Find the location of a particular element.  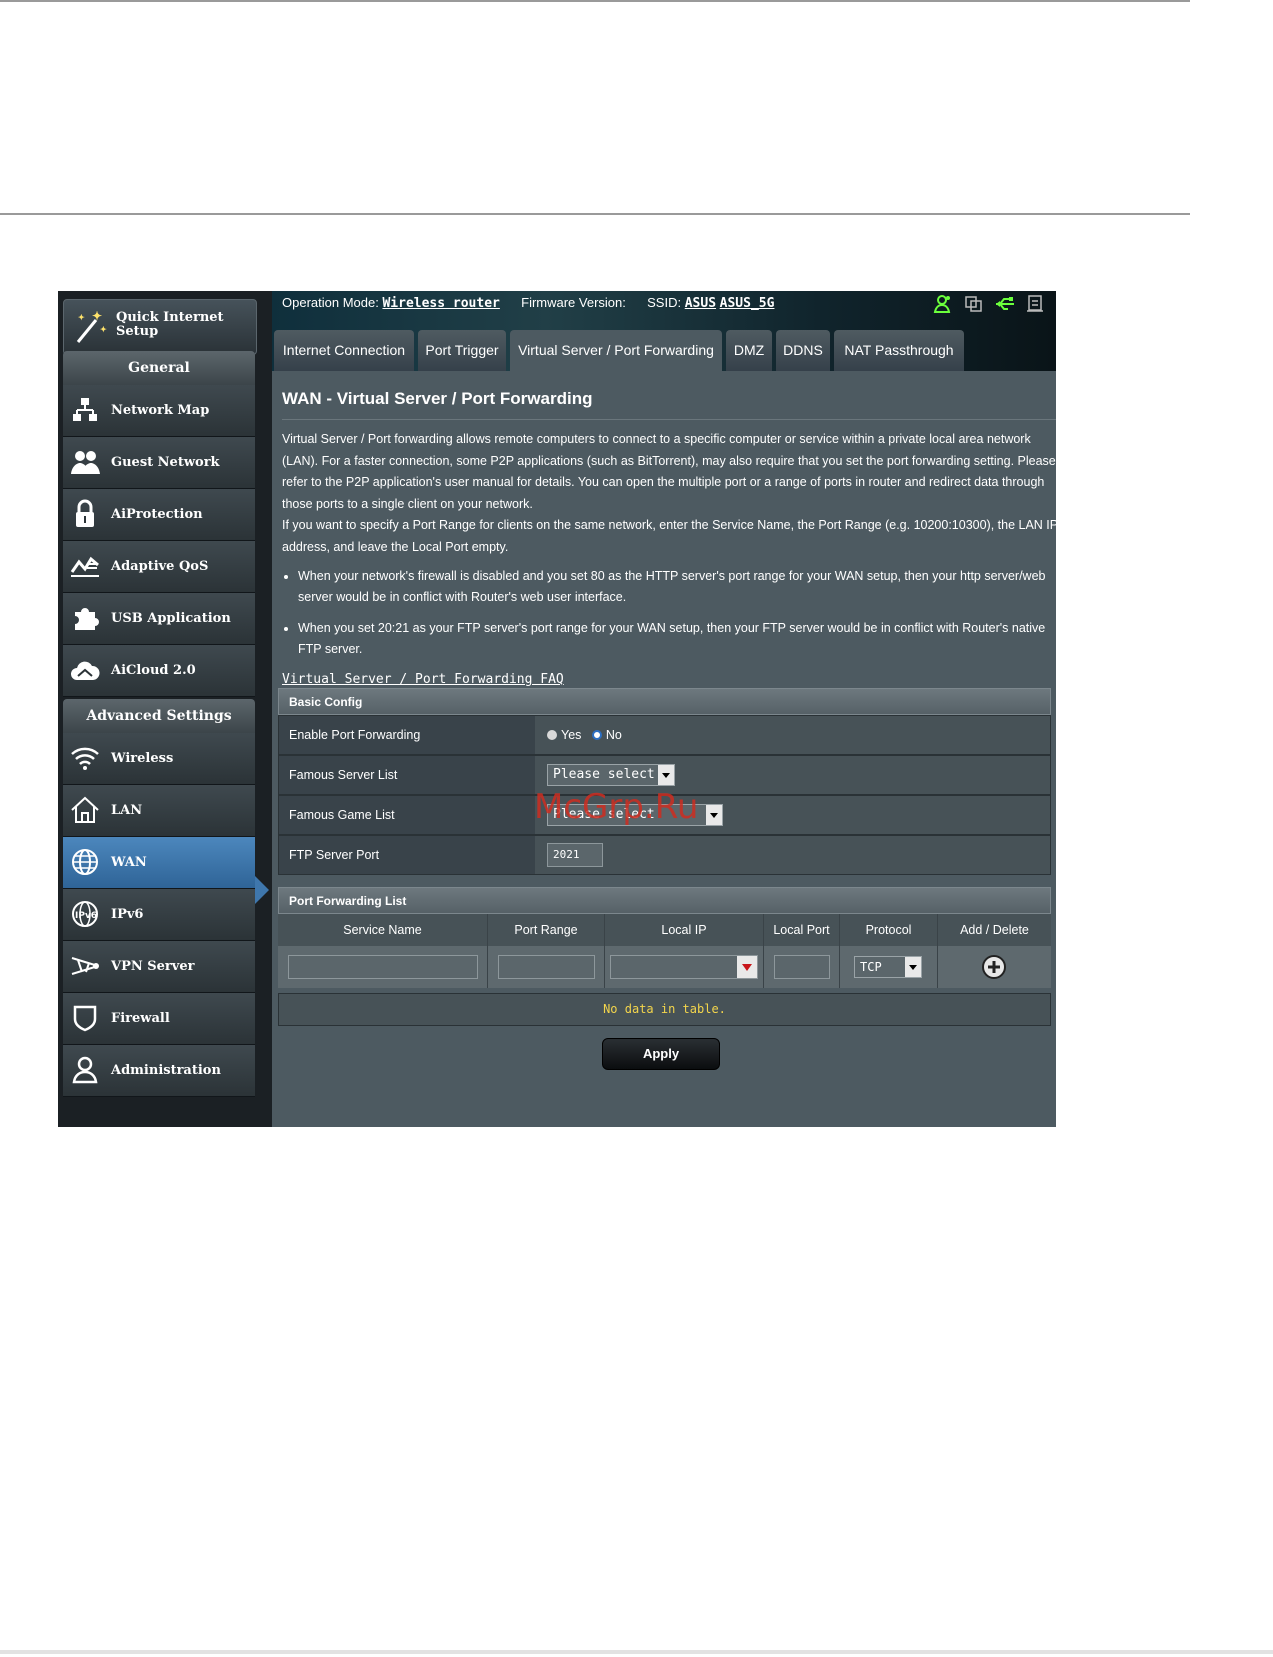

sidebar-item-adaptive-qos: Adaptive QoS is located at coordinates (159, 567).